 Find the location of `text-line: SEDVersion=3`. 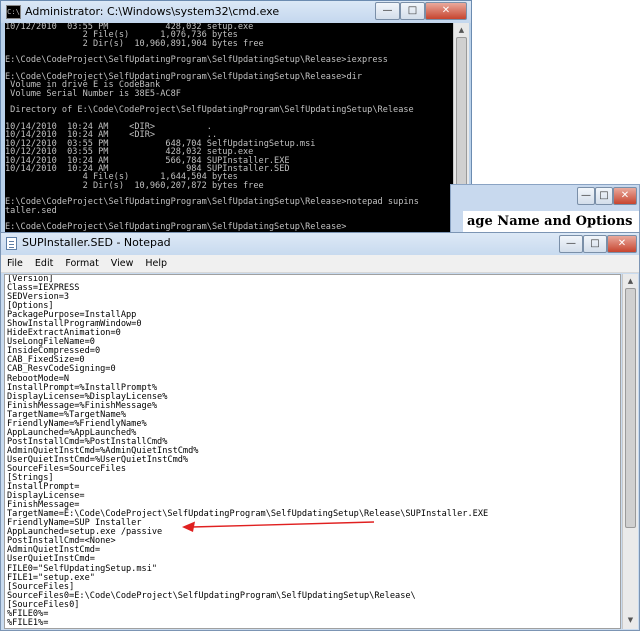

text-line: SEDVersion=3 is located at coordinates (38, 297).